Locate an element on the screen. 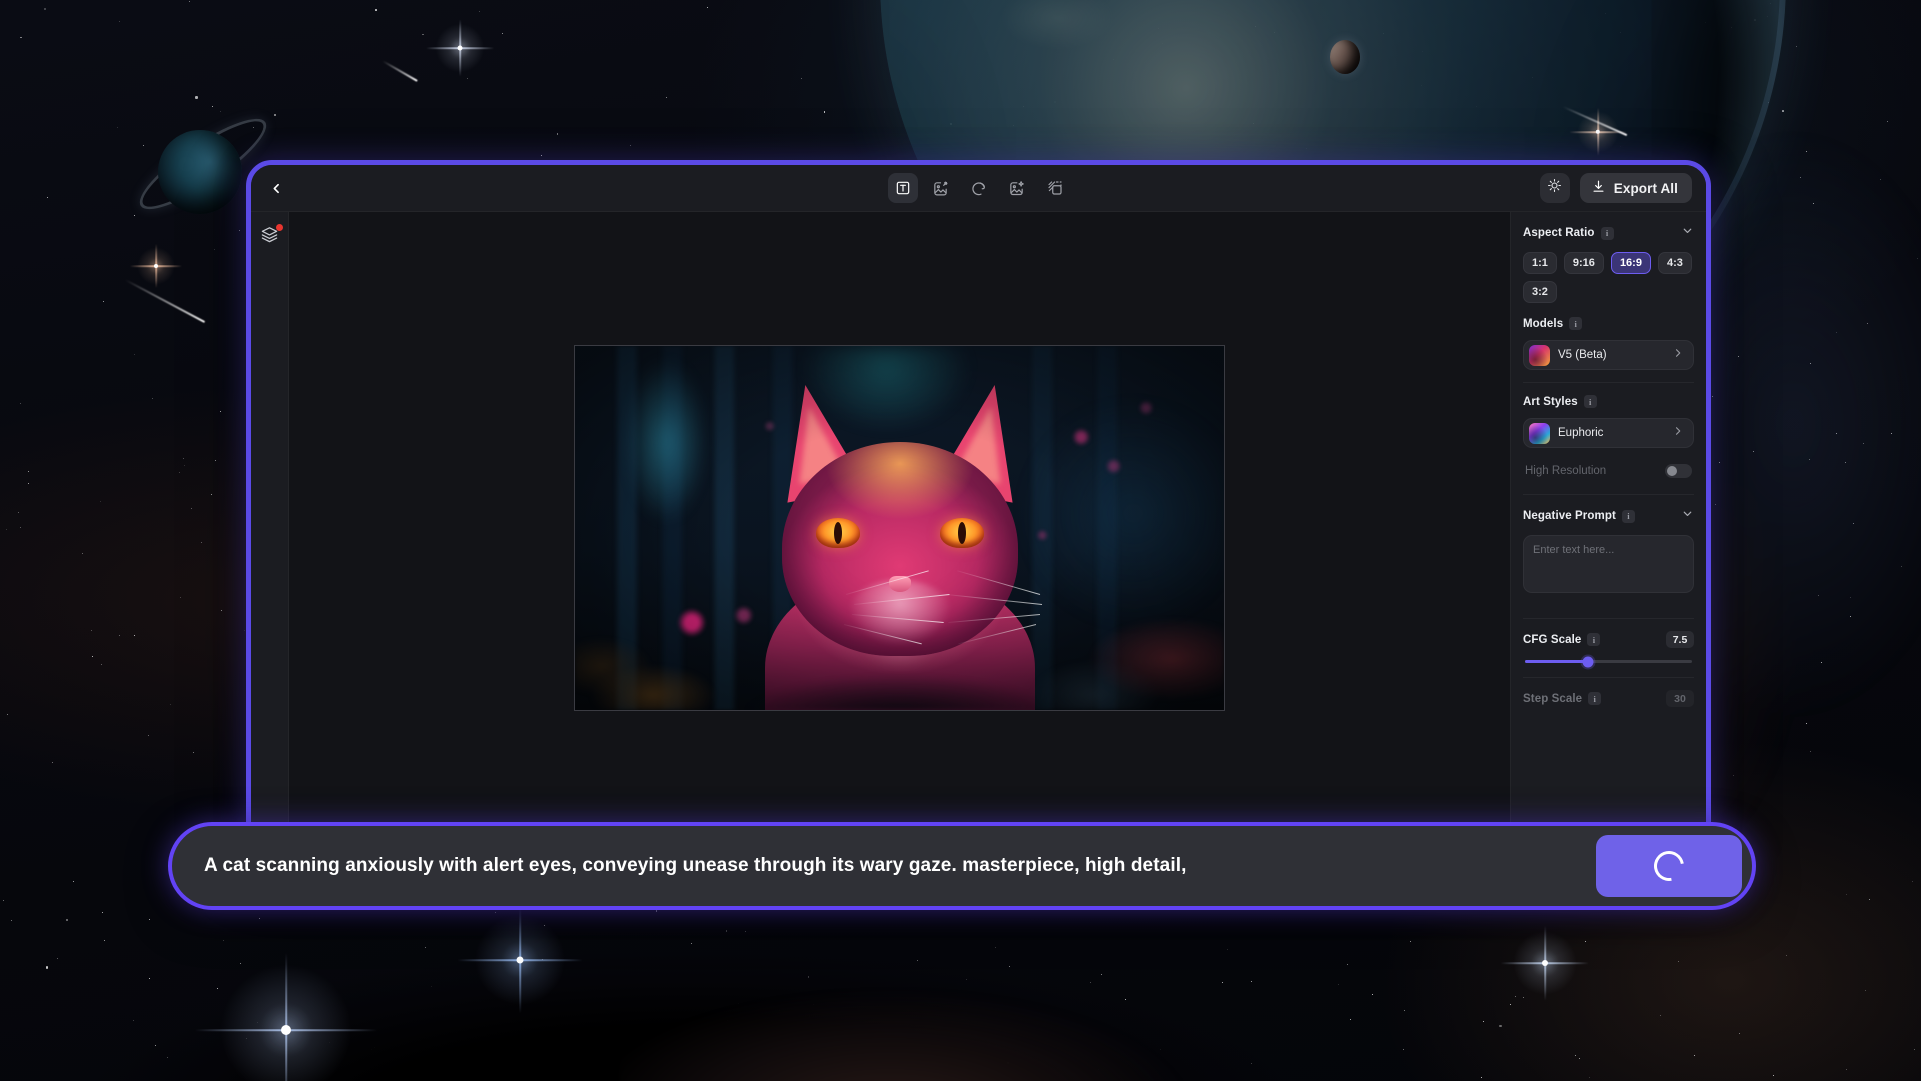 Image resolution: width=1921 pixels, height=1081 pixels. negative-prompt-section: Negative Prompt i is located at coordinates (1608, 559).